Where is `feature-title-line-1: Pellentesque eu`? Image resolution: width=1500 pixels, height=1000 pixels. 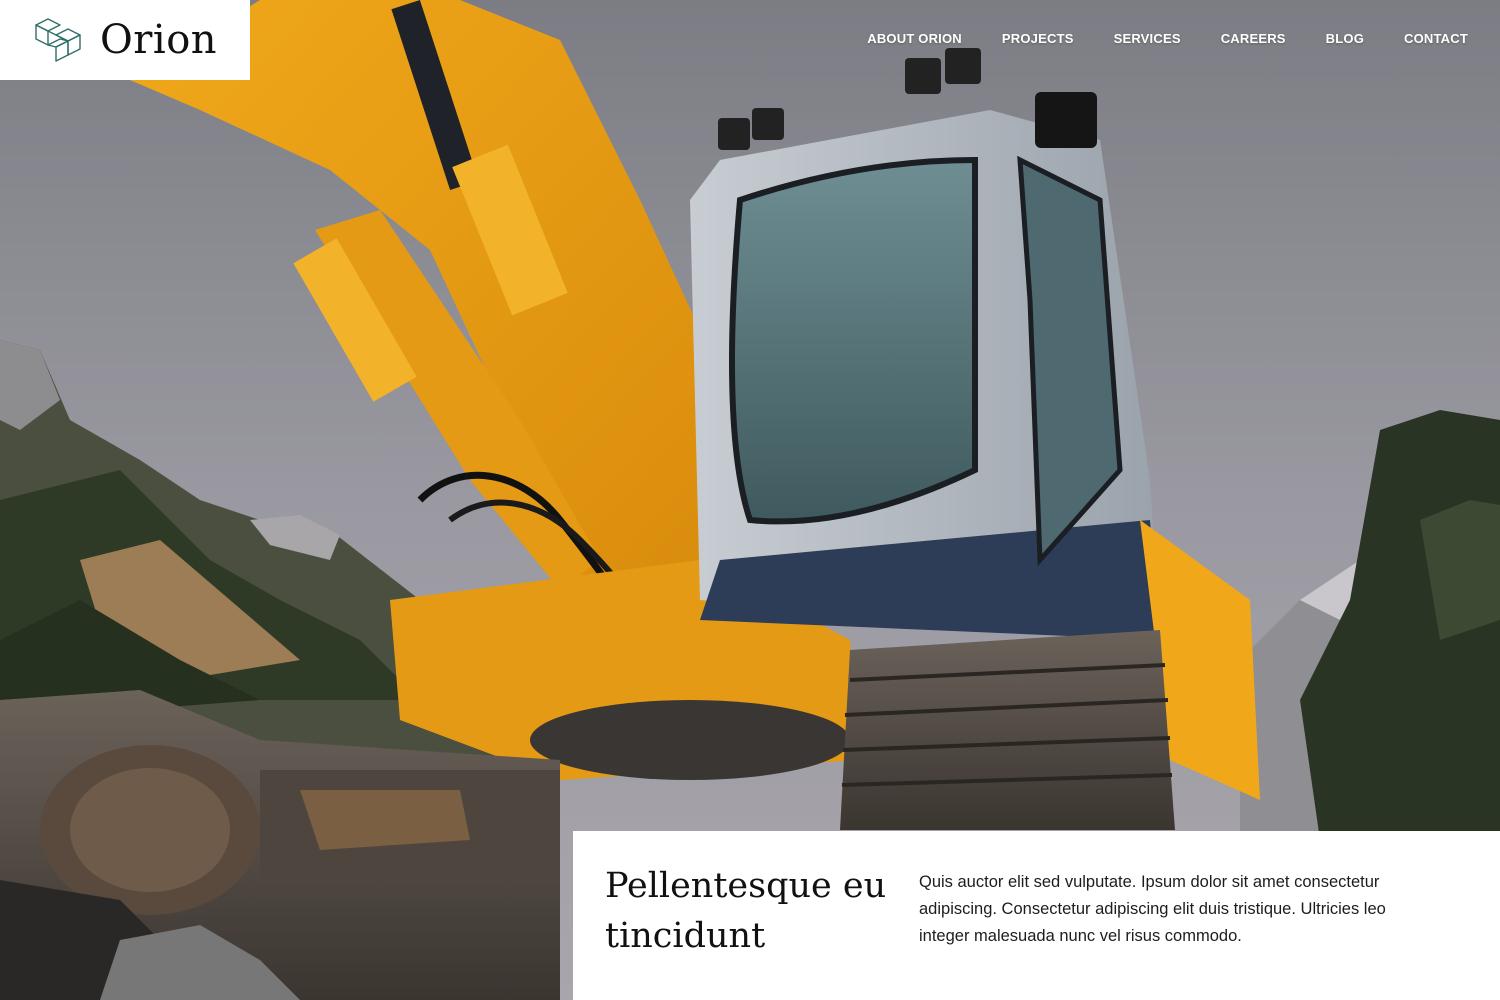 feature-title-line-1: Pellentesque eu is located at coordinates (746, 886).